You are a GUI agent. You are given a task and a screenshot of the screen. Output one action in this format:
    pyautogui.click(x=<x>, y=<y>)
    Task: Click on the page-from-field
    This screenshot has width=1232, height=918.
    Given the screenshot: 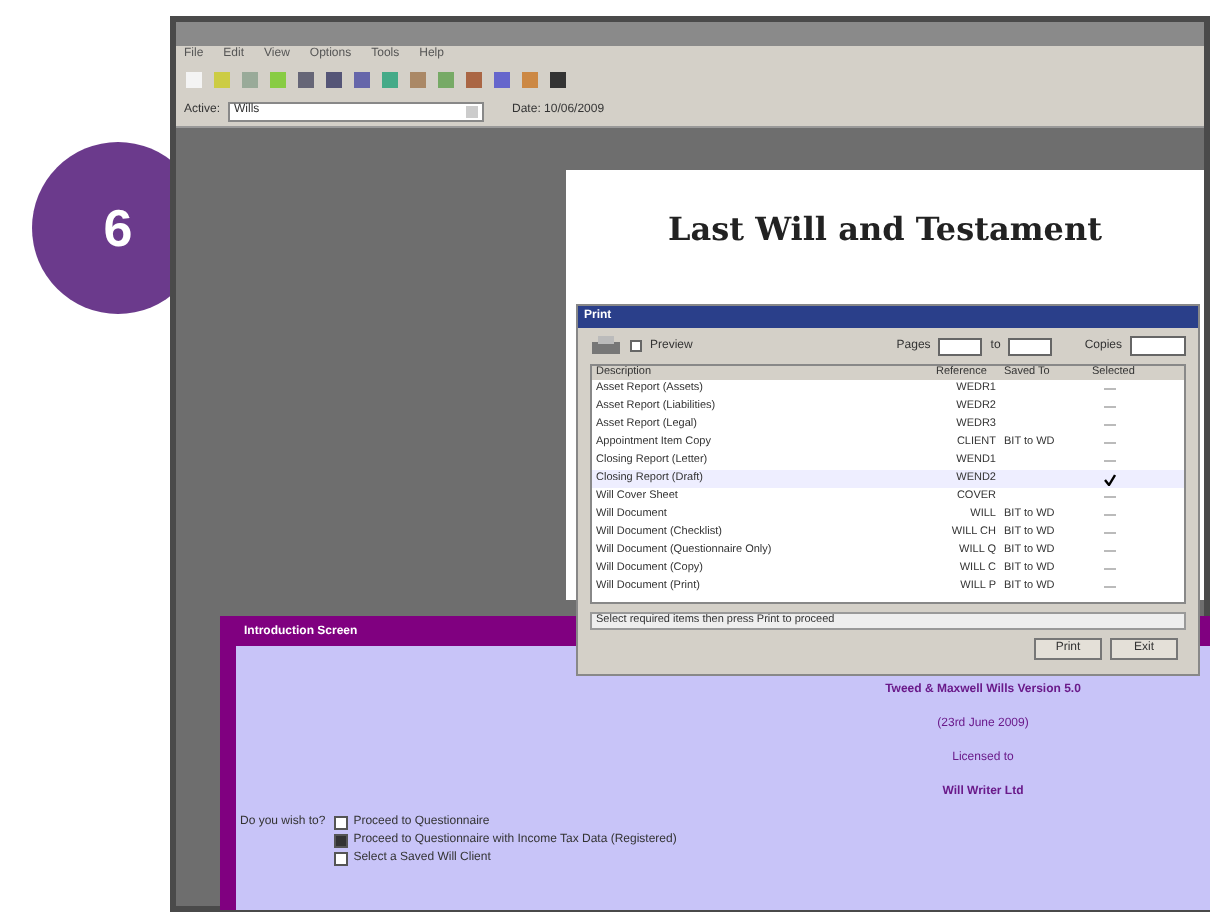 What is the action you would take?
    pyautogui.click(x=960, y=346)
    